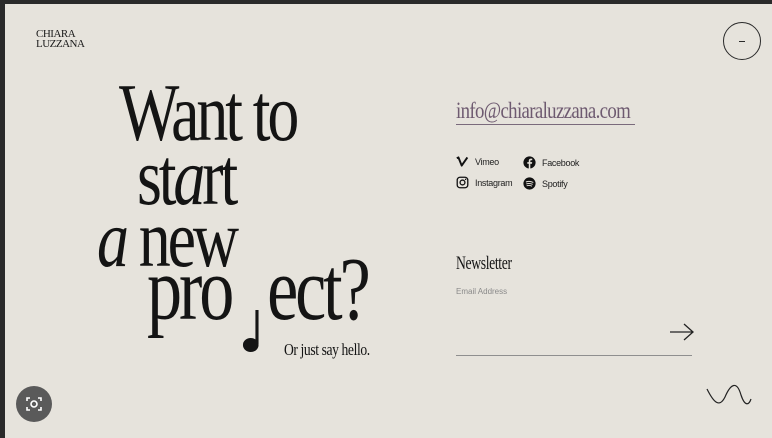 The height and width of the screenshot is (438, 772). Describe the element at coordinates (555, 183) in the screenshot. I see `social-label: Spotify` at that location.